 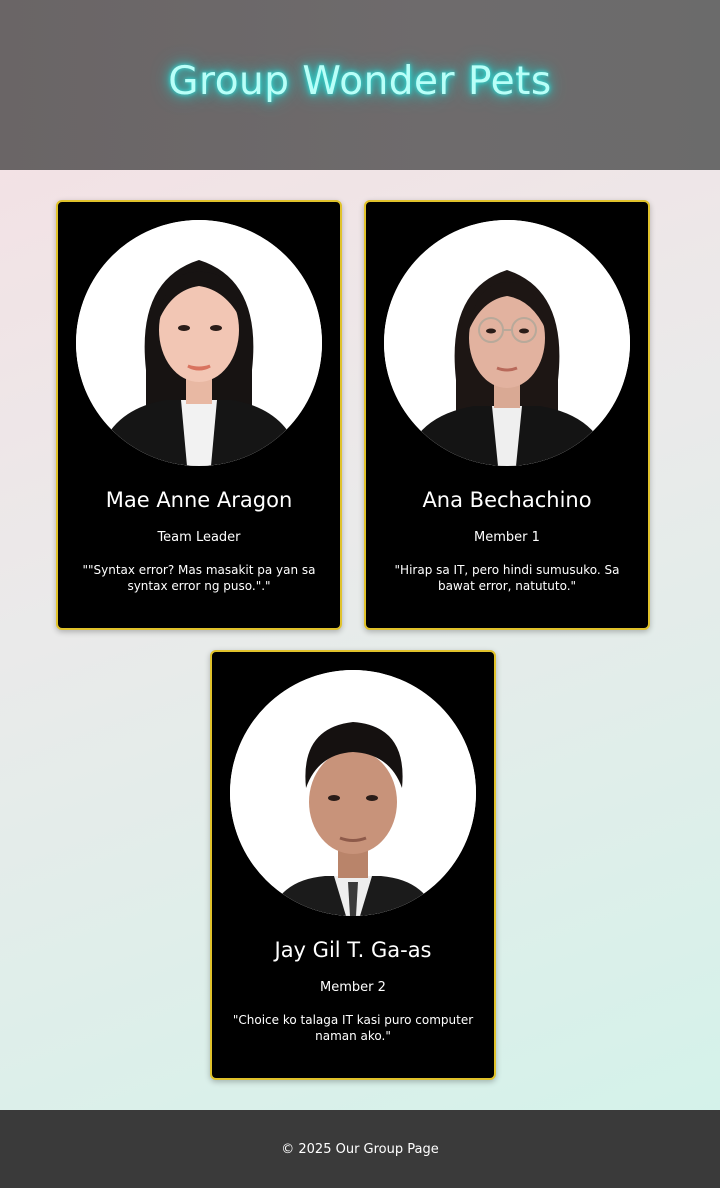 I want to click on footer-copyright: © 2025 Our Group Page, so click(x=360, y=1149).